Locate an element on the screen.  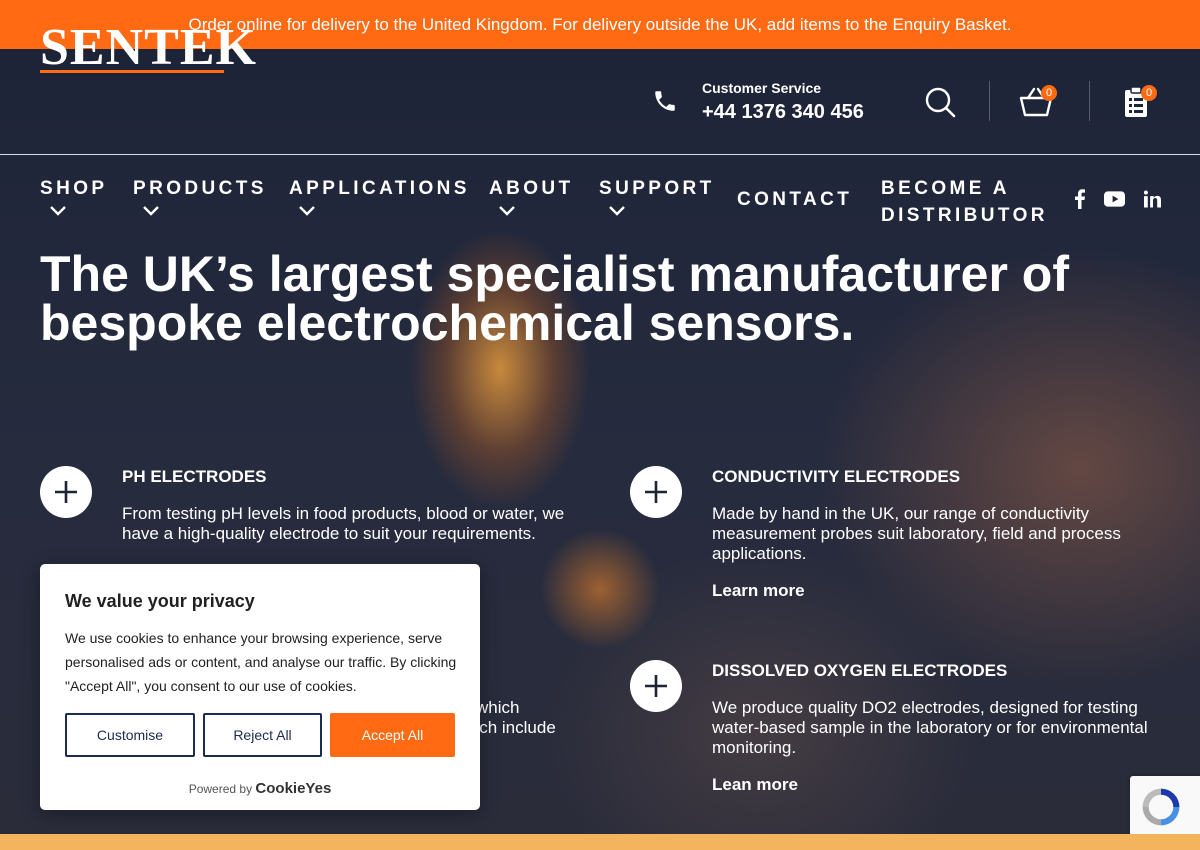
linkedin-icon is located at coordinates (1152, 199).